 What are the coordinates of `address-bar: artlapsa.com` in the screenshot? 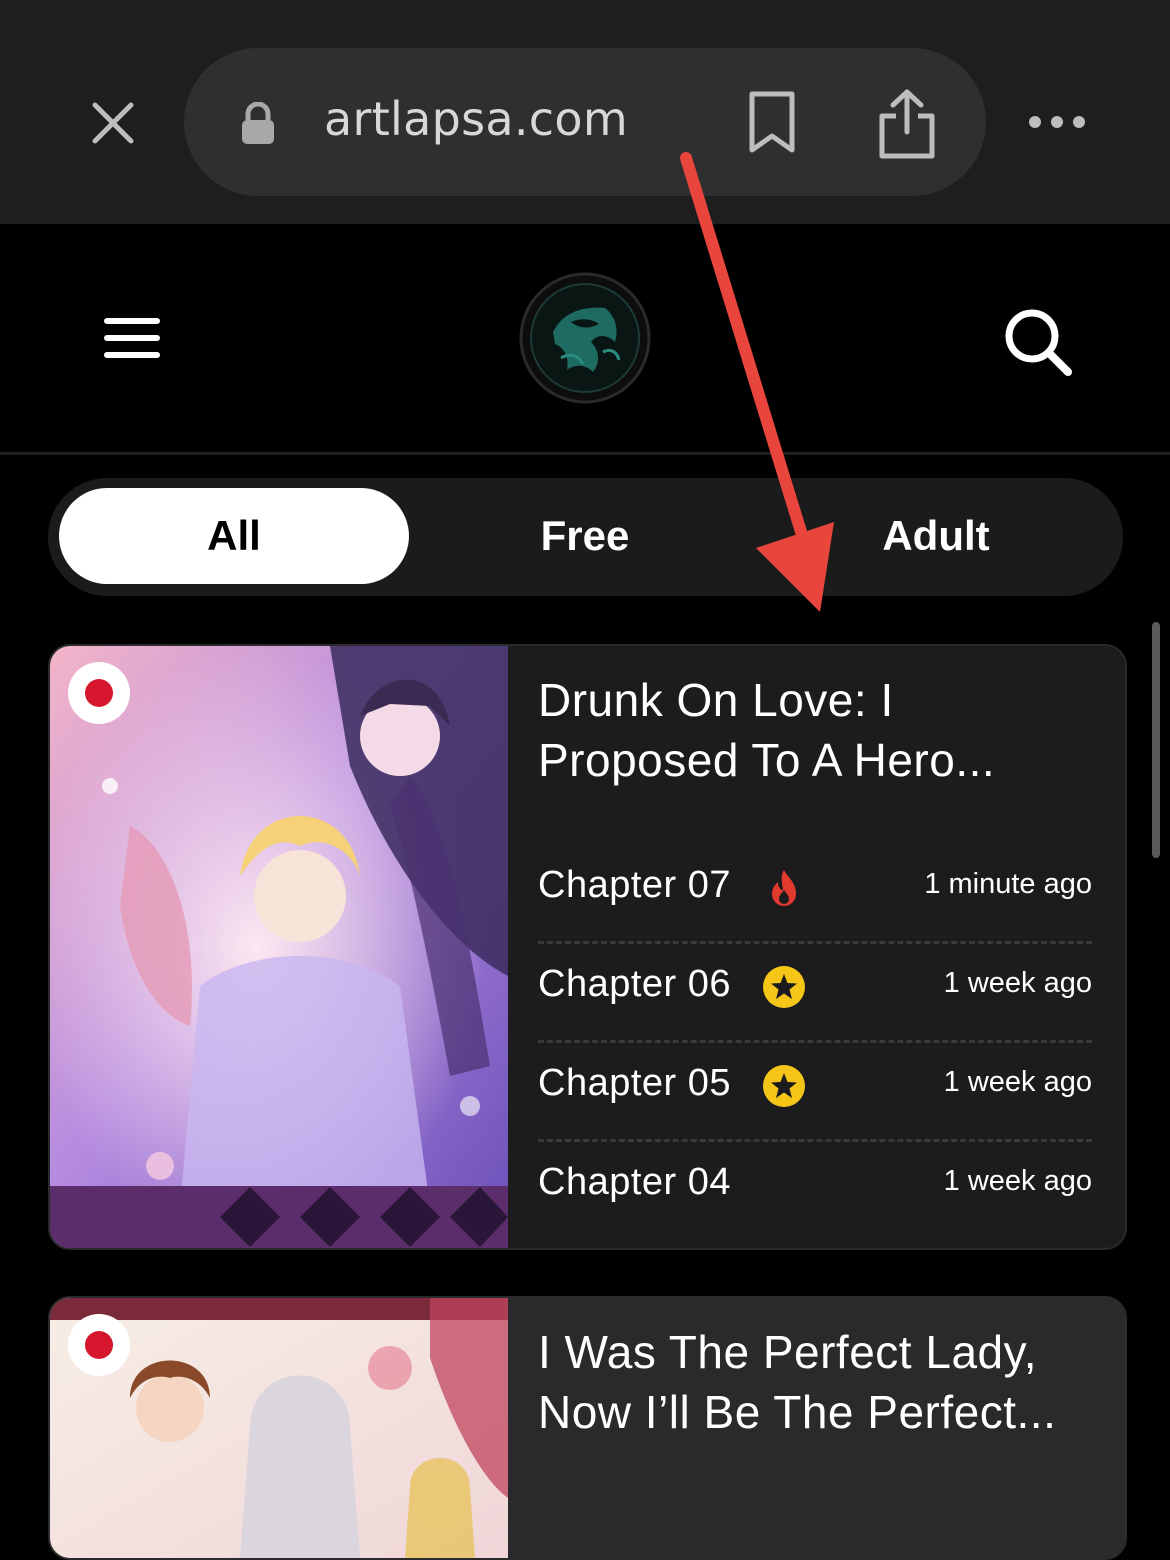 It's located at (585, 122).